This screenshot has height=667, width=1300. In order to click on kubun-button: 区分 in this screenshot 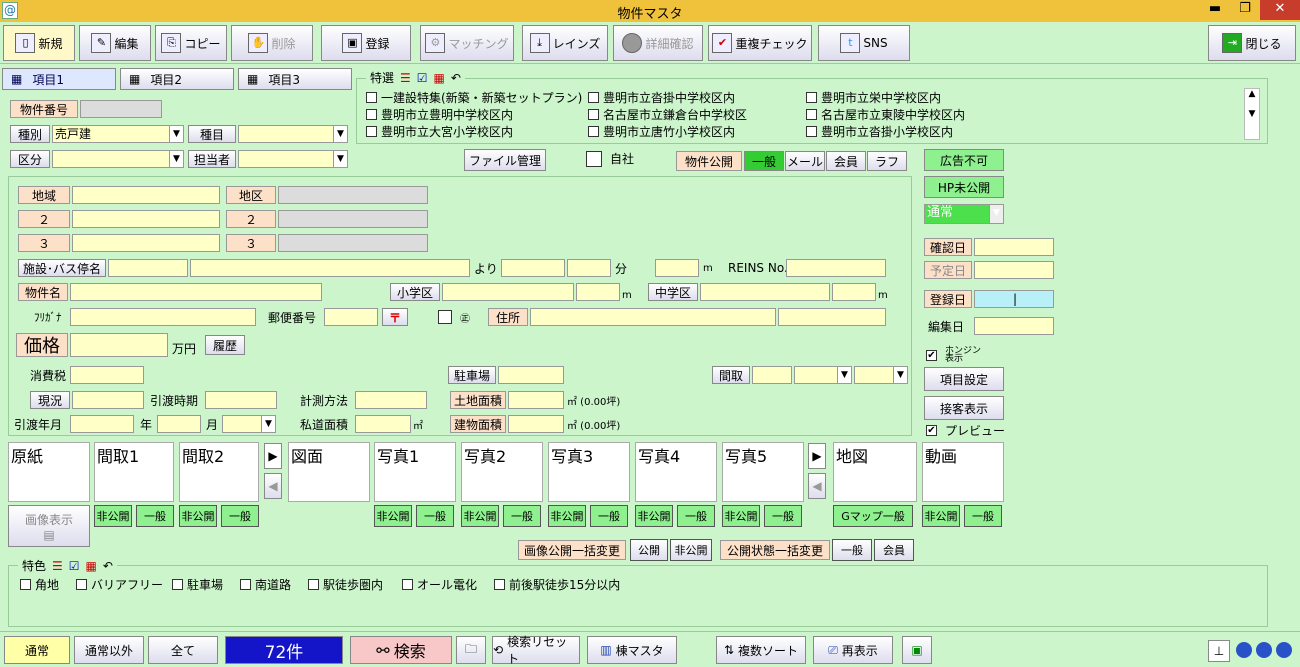, I will do `click(30, 159)`.